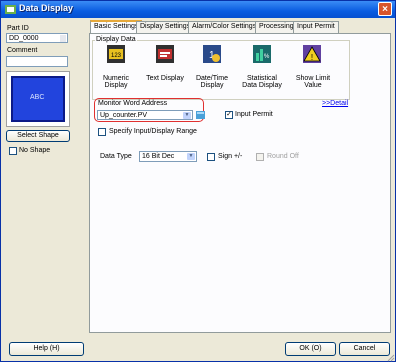  What do you see at coordinates (364, 349) in the screenshot?
I see `cancel-button: Cancel` at bounding box center [364, 349].